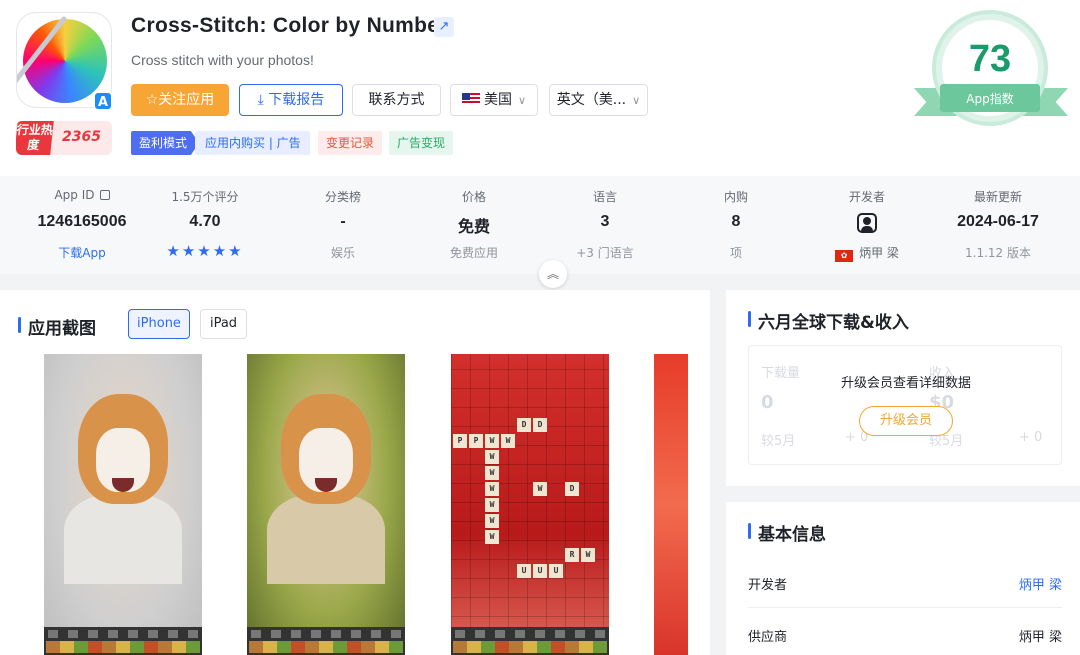 Image resolution: width=1080 pixels, height=655 pixels. Describe the element at coordinates (787, 532) in the screenshot. I see `basic-info-title: 基本信息` at that location.